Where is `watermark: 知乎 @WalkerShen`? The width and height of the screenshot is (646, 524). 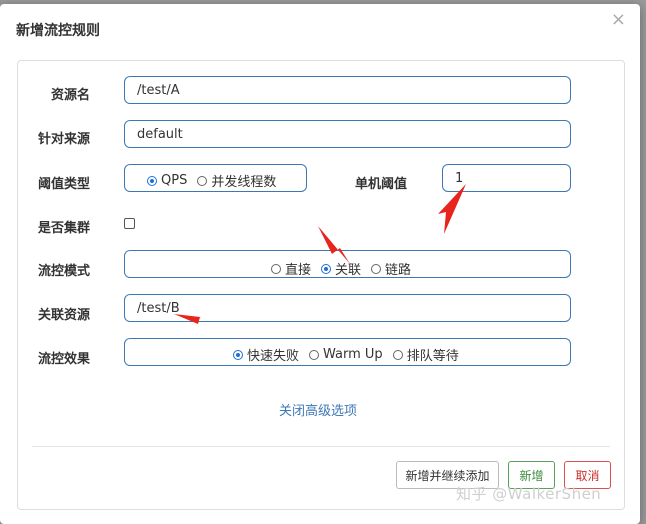
watermark: 知乎 @WalkerShen is located at coordinates (529, 494).